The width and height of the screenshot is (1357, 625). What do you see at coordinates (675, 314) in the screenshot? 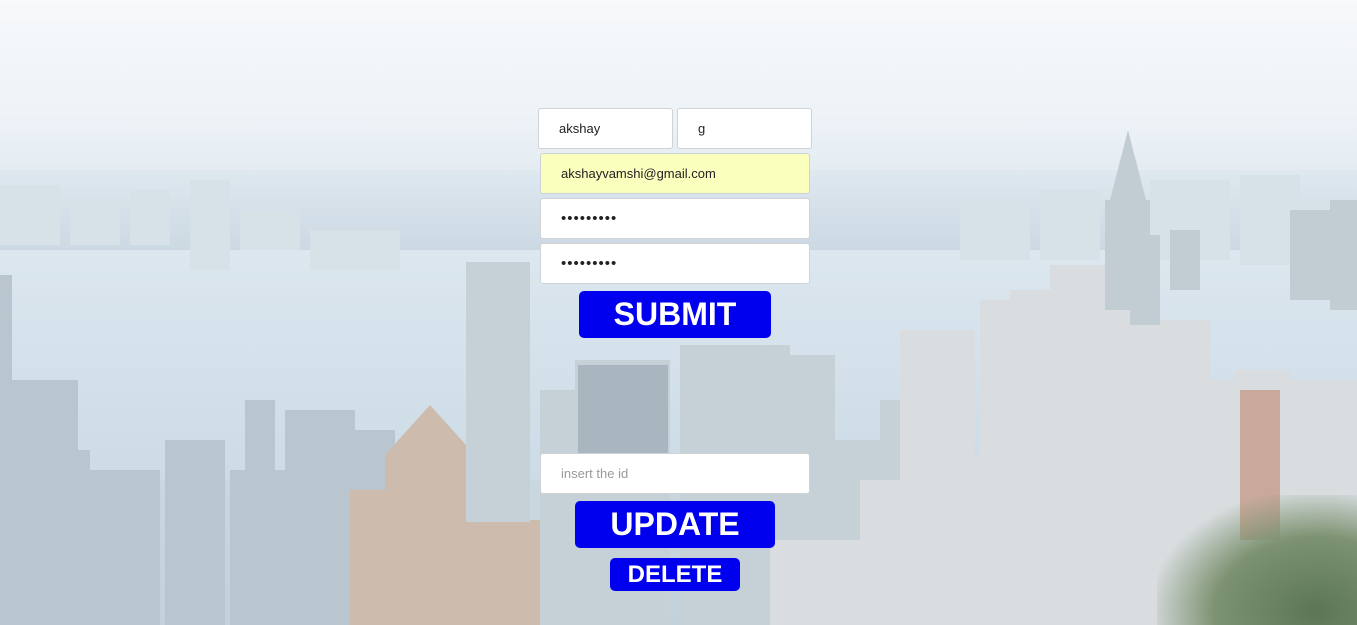
I see `submit-button: SUBMIT` at bounding box center [675, 314].